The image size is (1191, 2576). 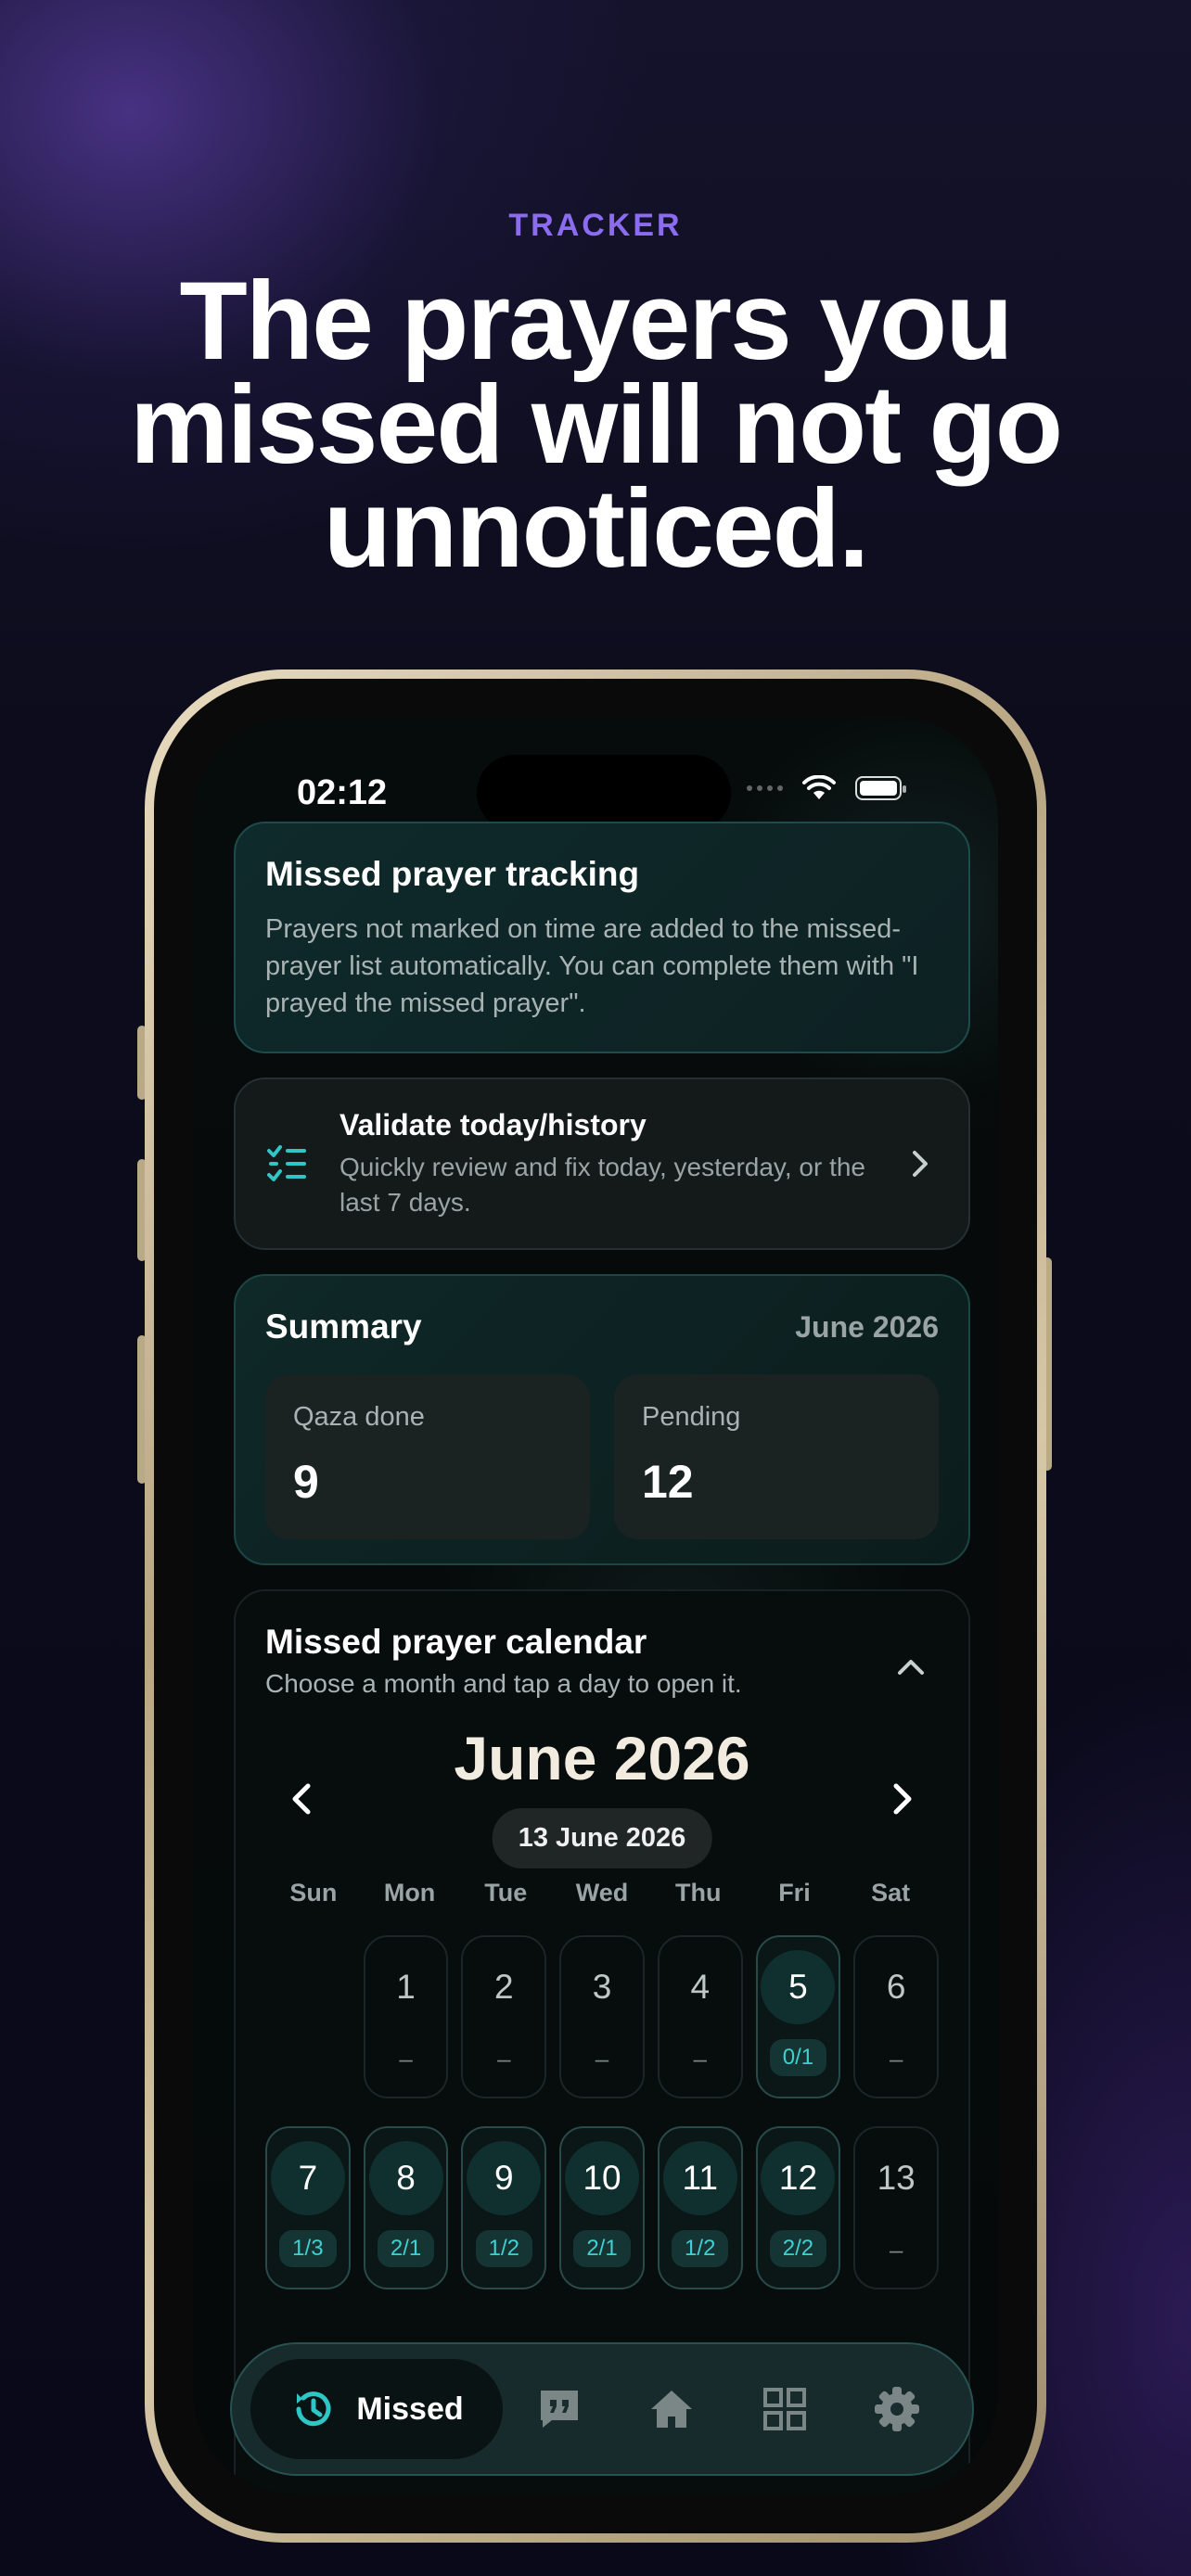 What do you see at coordinates (881, 788) in the screenshot?
I see `battery-icon` at bounding box center [881, 788].